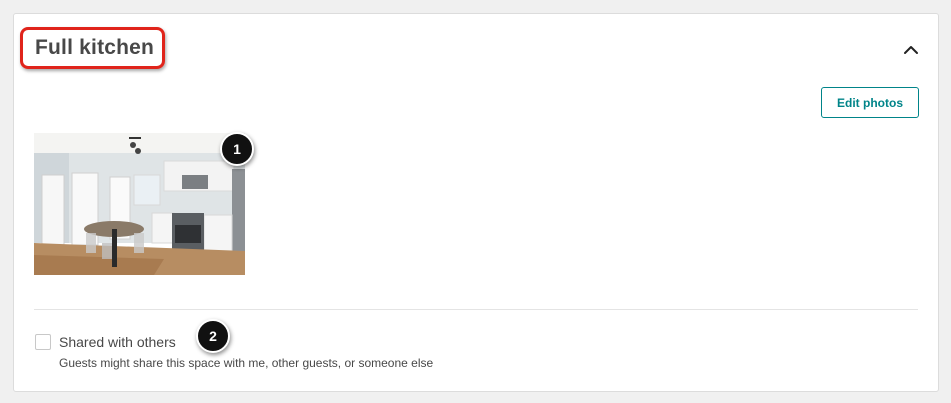  I want to click on collapse-button, so click(911, 50).